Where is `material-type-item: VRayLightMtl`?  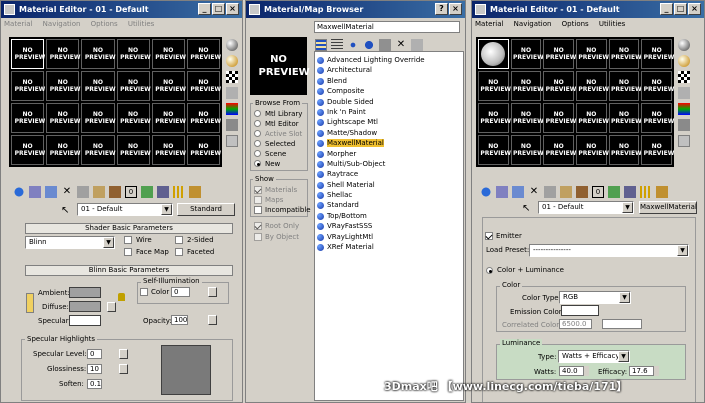 material-type-item: VRayLightMtl is located at coordinates (389, 237).